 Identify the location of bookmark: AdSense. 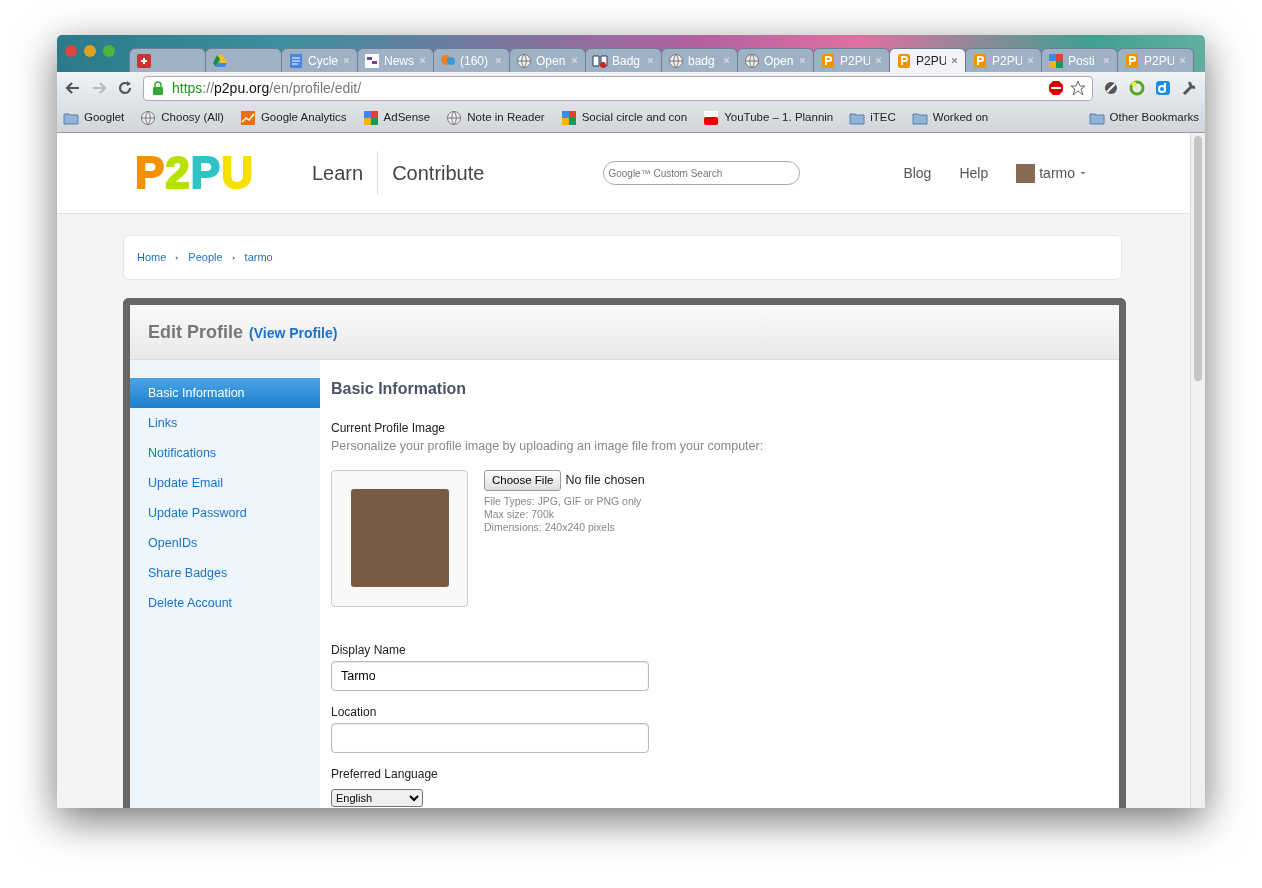
(407, 118).